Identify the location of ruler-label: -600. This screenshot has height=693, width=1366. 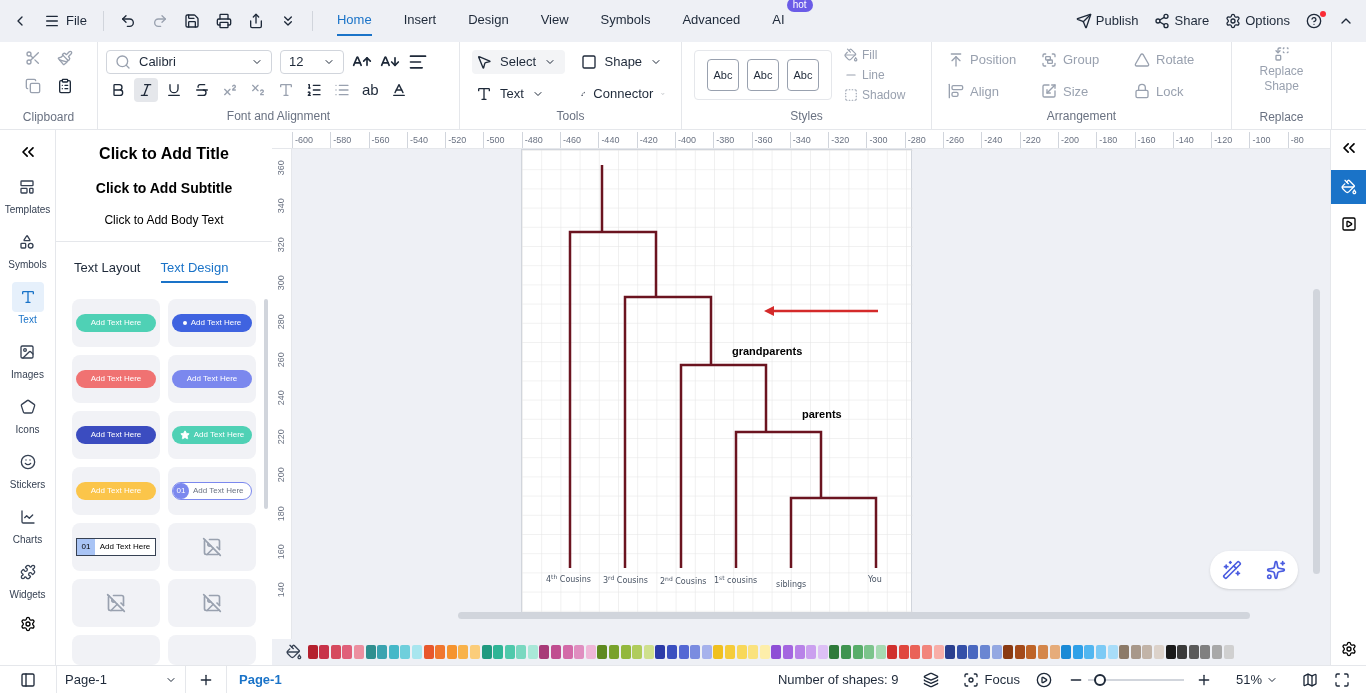
(311, 140).